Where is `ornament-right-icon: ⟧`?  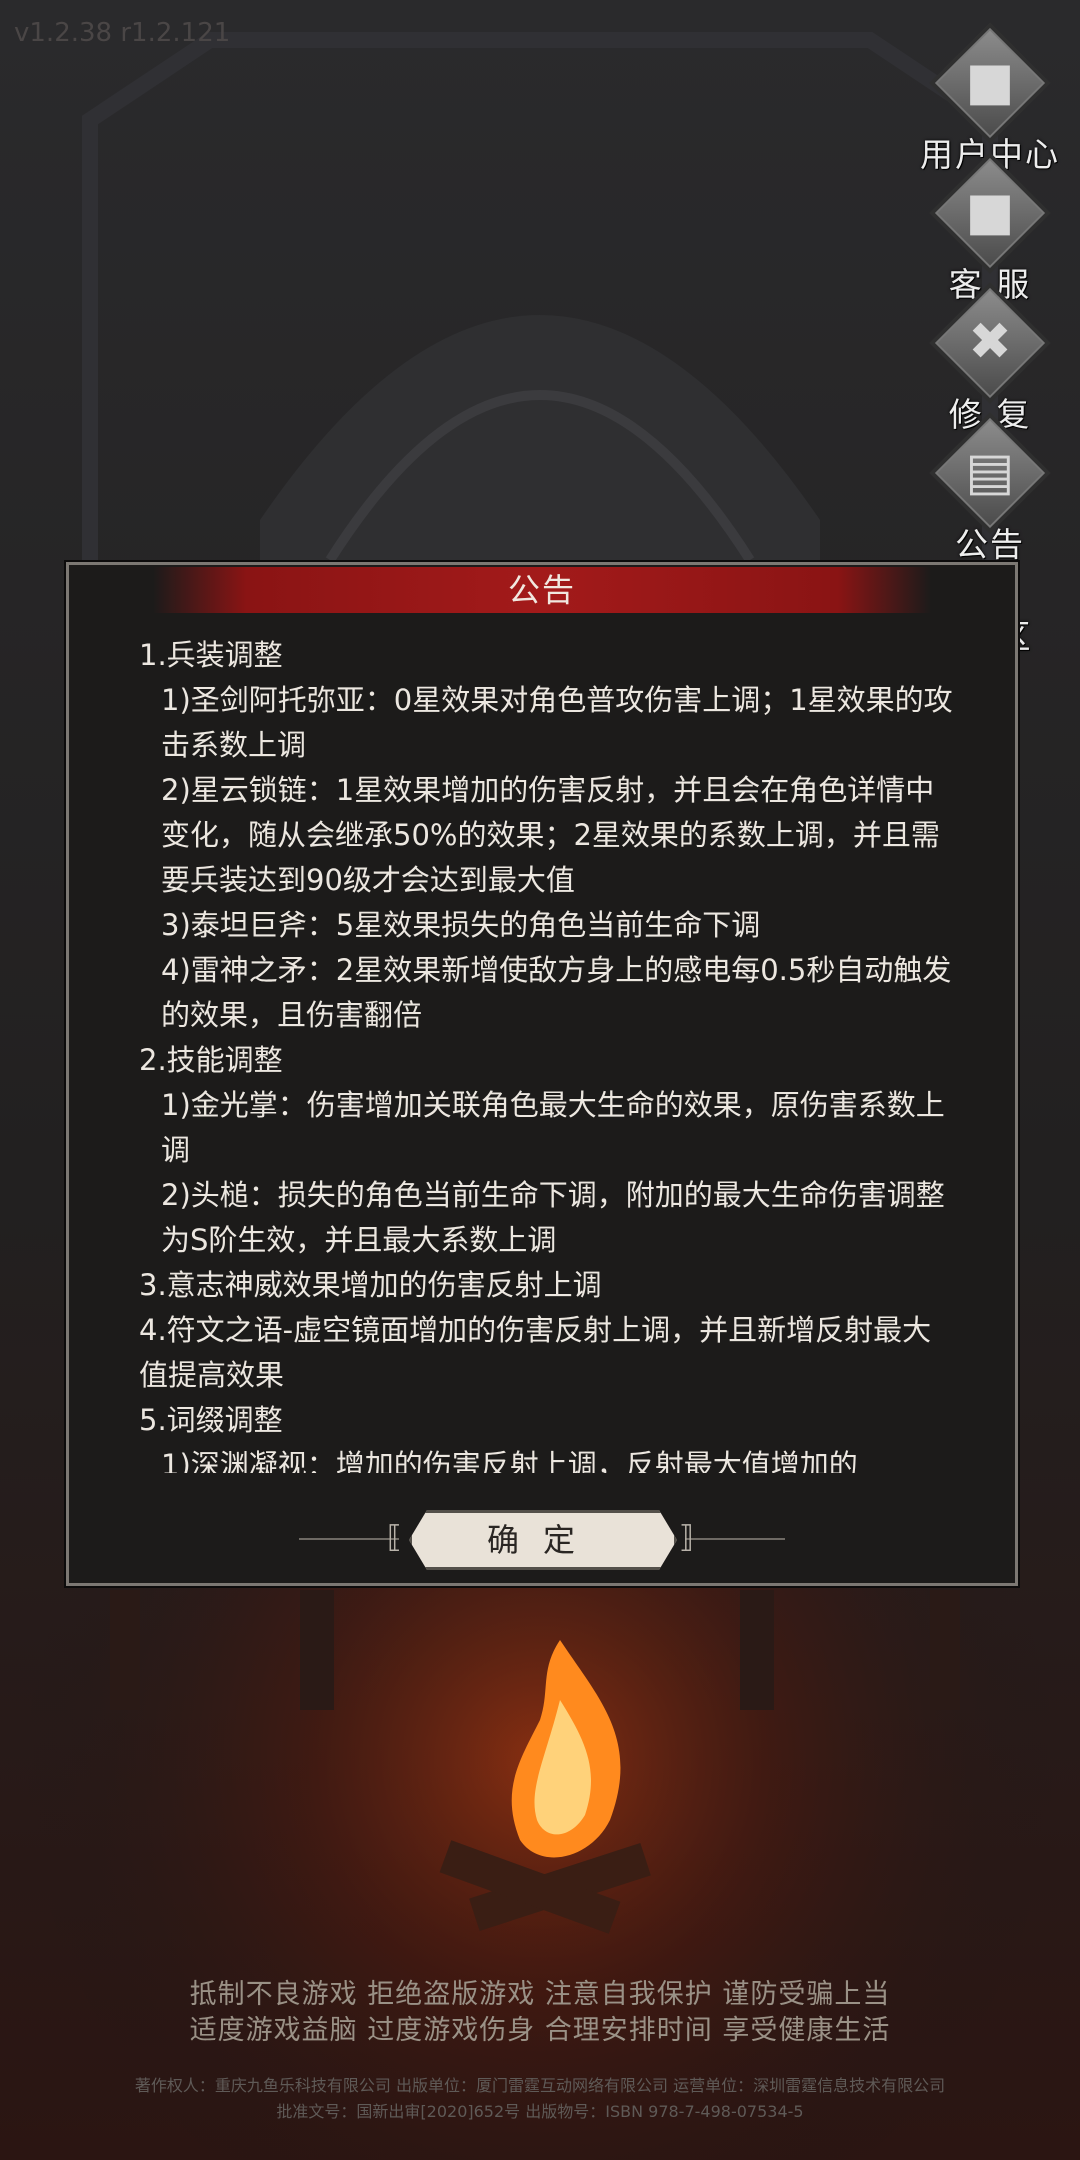 ornament-right-icon: ⟧ is located at coordinates (686, 1537).